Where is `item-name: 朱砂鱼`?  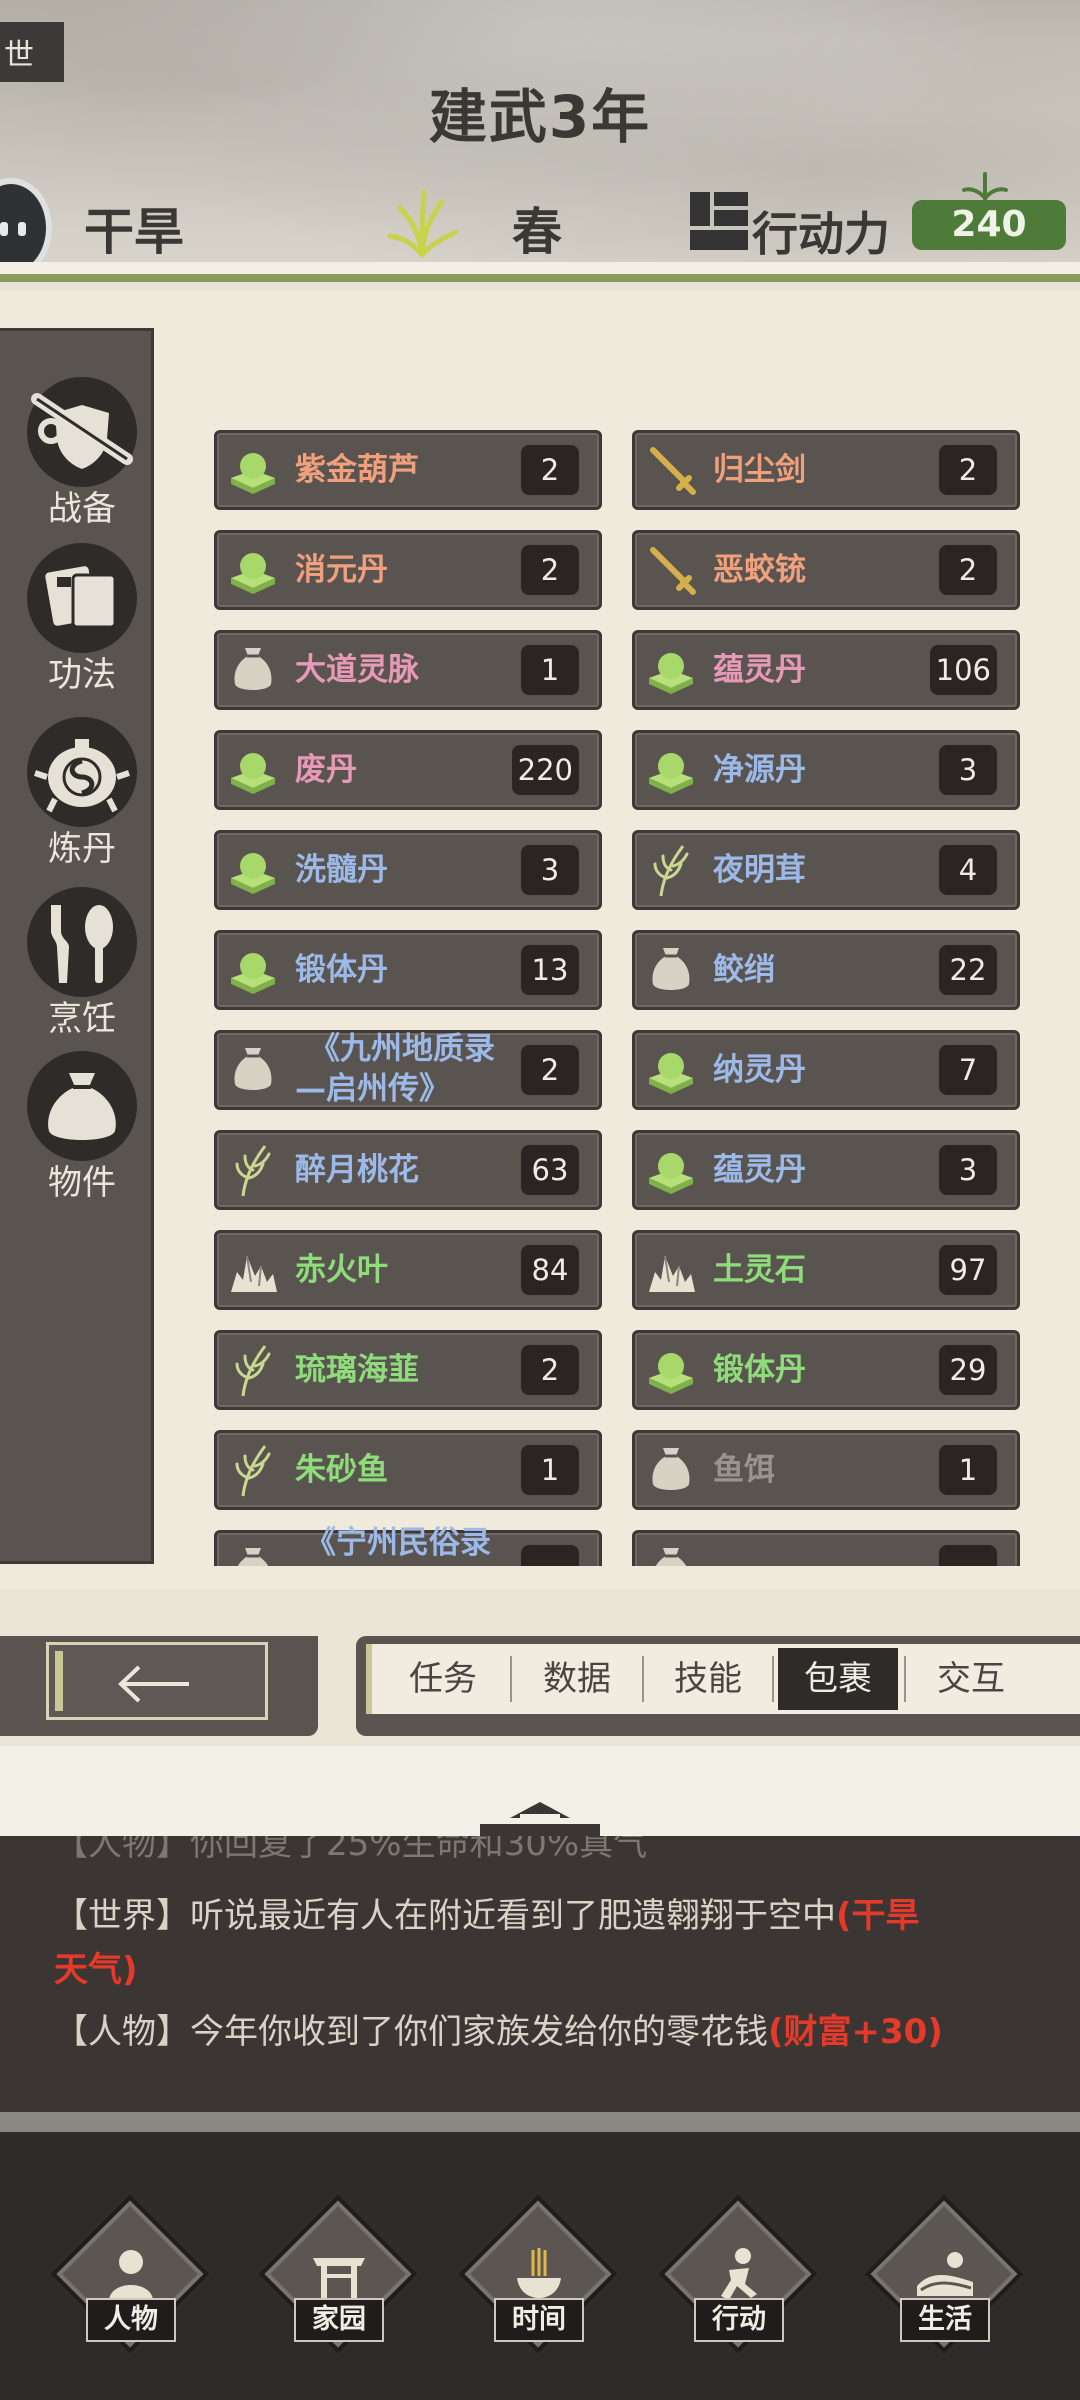 item-name: 朱砂鱼 is located at coordinates (341, 1470).